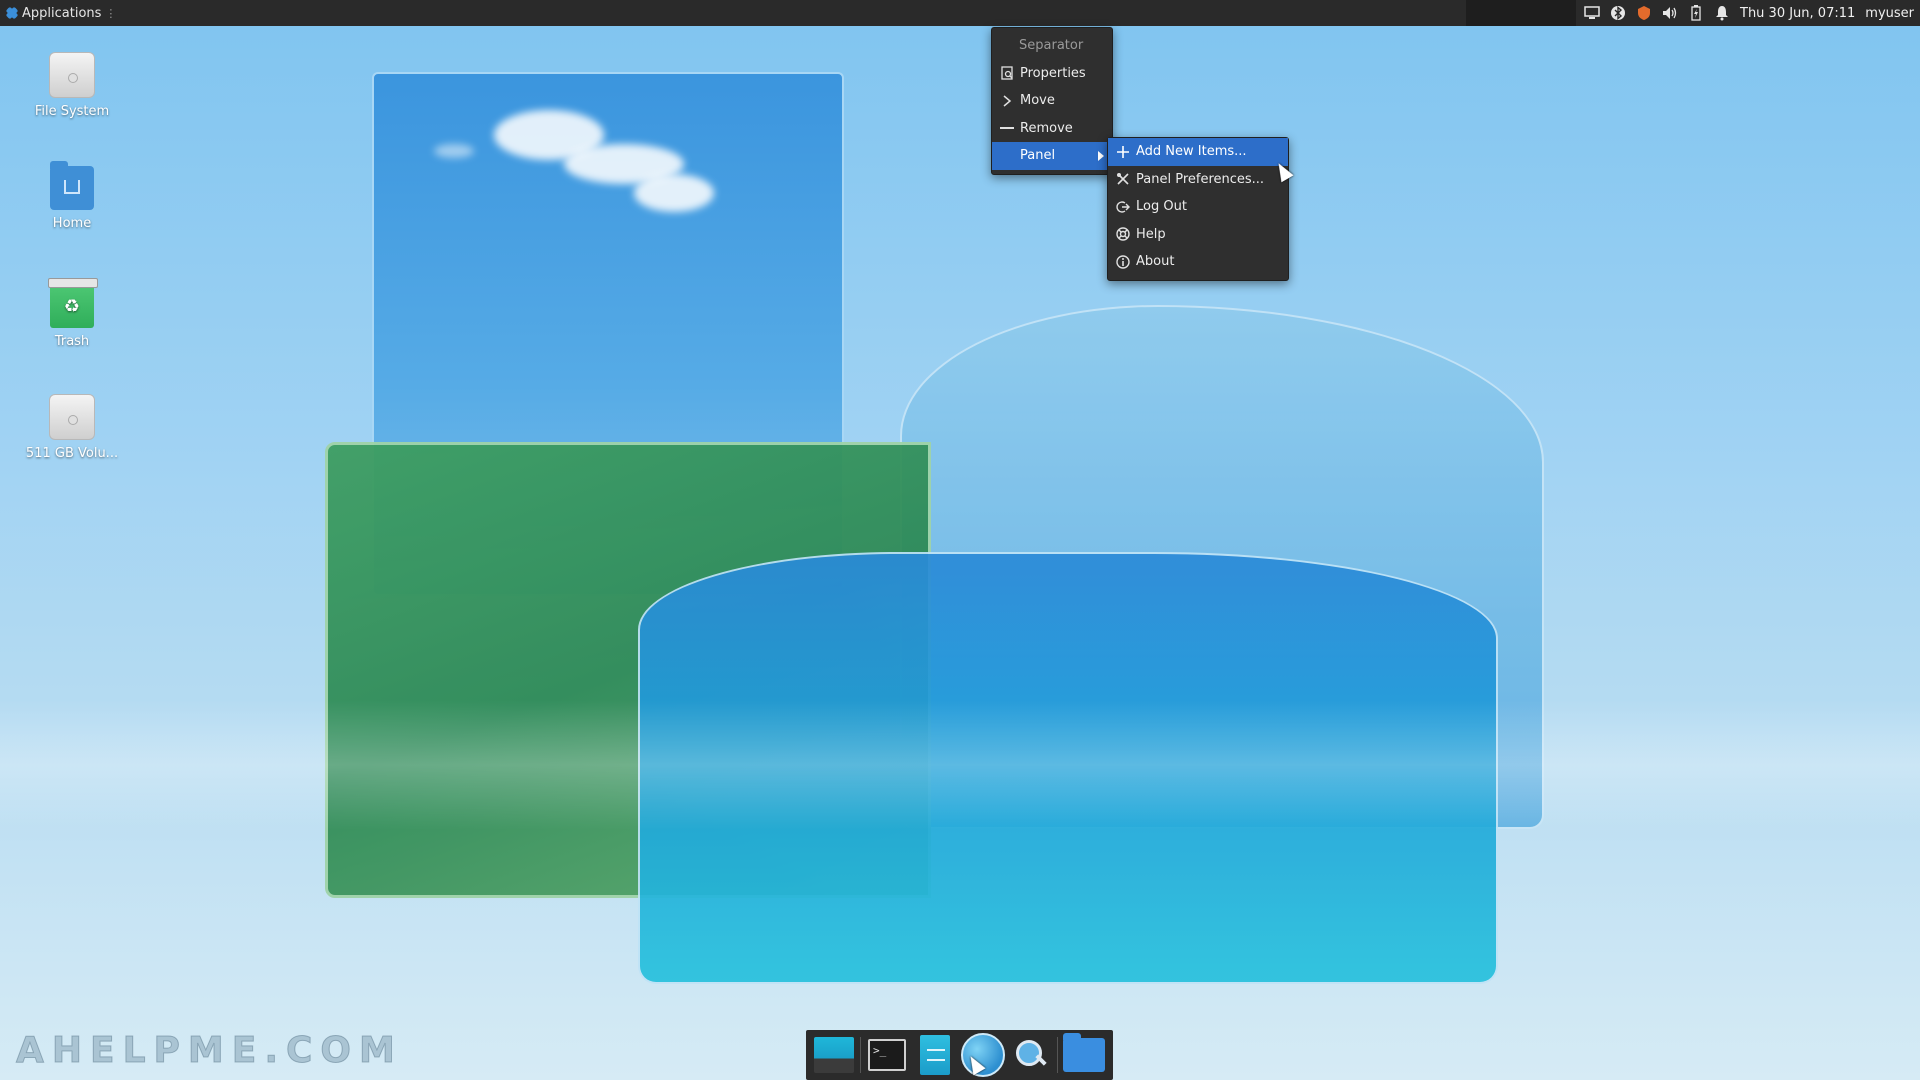  I want to click on trash-icon: ♻, so click(73, 303).